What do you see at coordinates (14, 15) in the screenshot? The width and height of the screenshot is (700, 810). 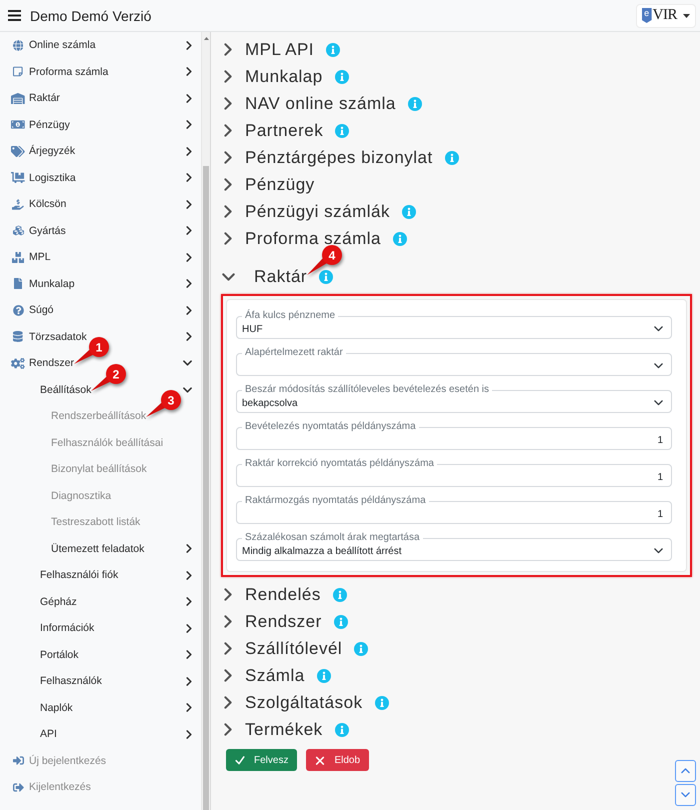 I see `menu-icon` at bounding box center [14, 15].